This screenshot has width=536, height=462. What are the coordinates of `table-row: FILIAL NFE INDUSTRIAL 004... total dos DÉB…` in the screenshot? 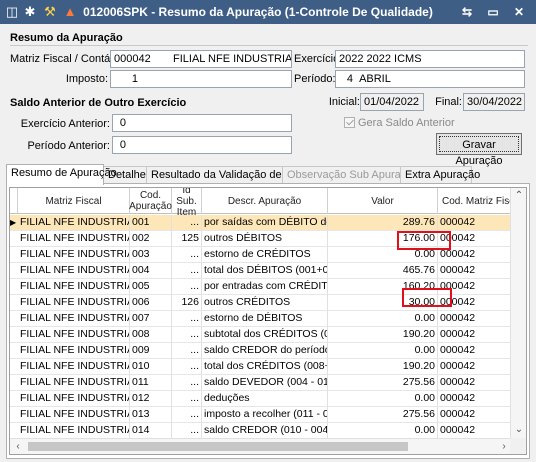 It's located at (265, 271).